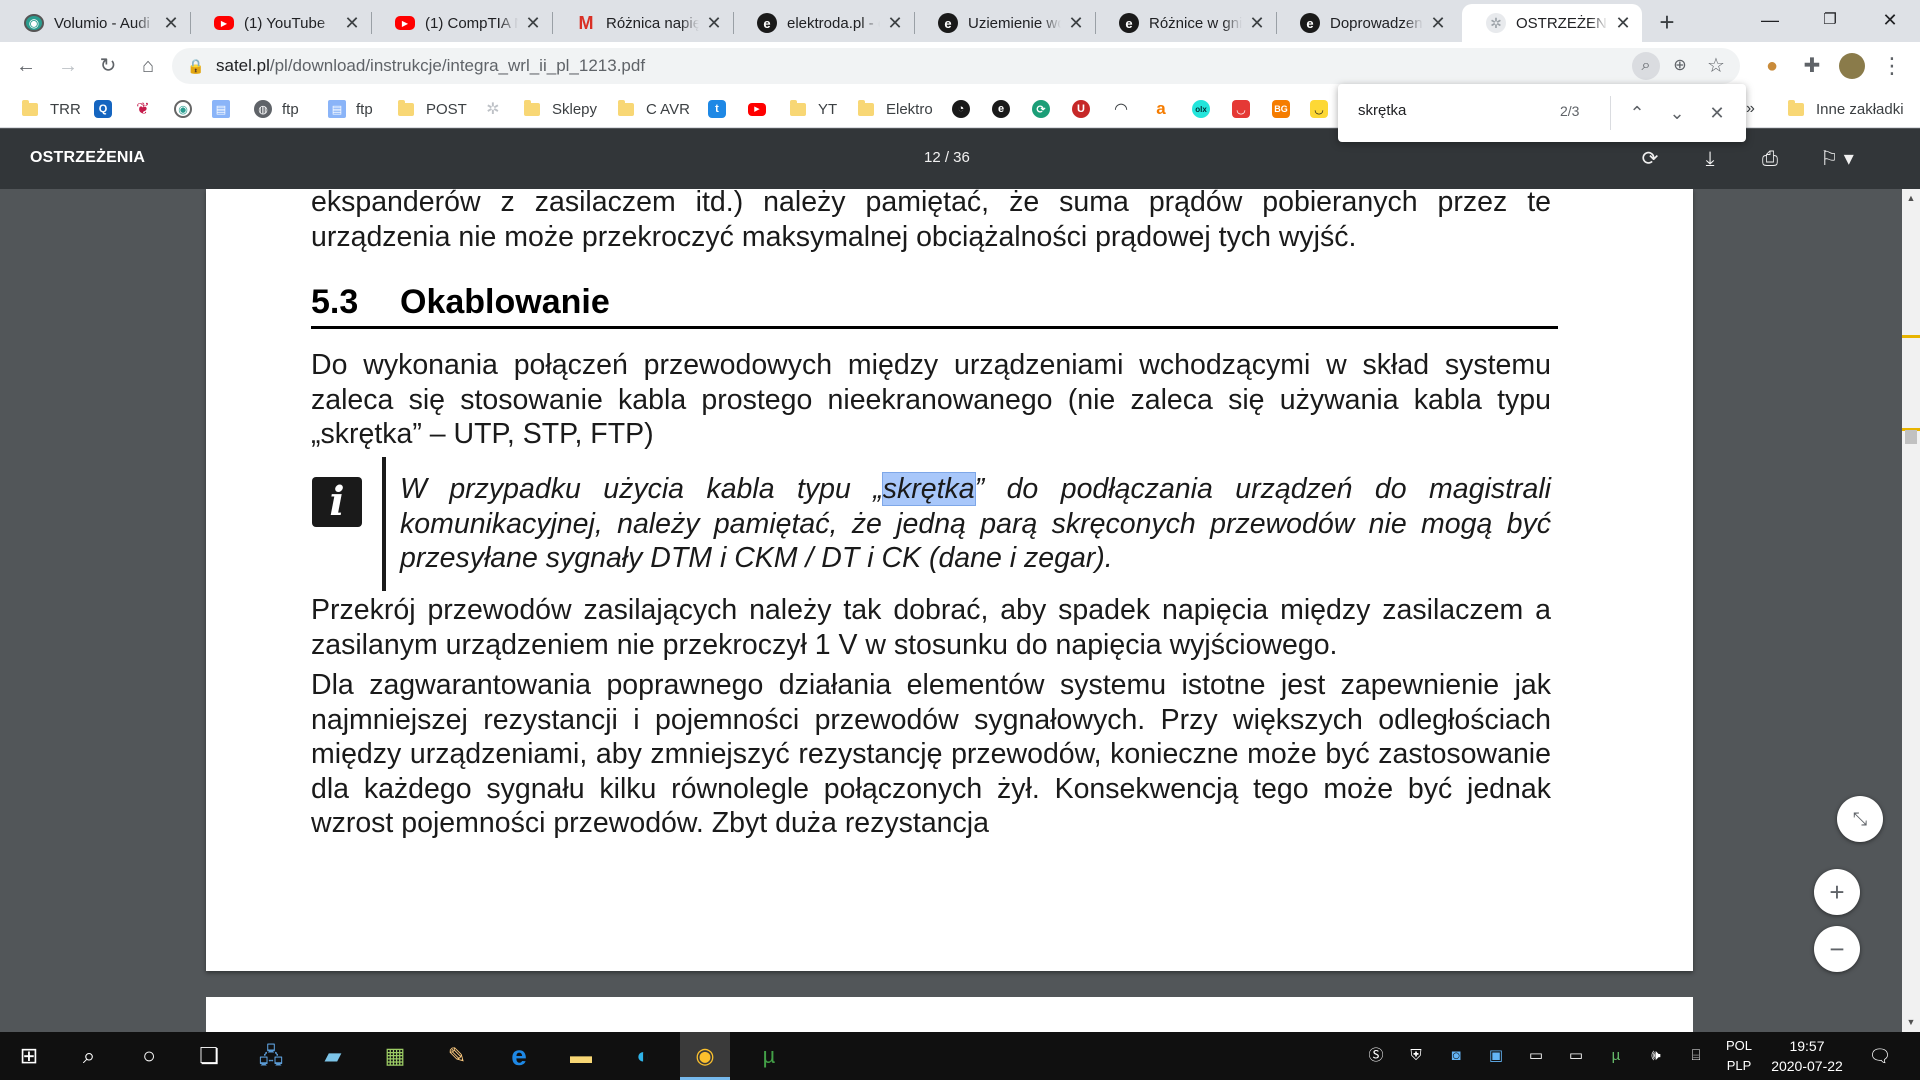 The image size is (1920, 1080). What do you see at coordinates (1286, 109) in the screenshot?
I see `bookmark-bg: BG` at bounding box center [1286, 109].